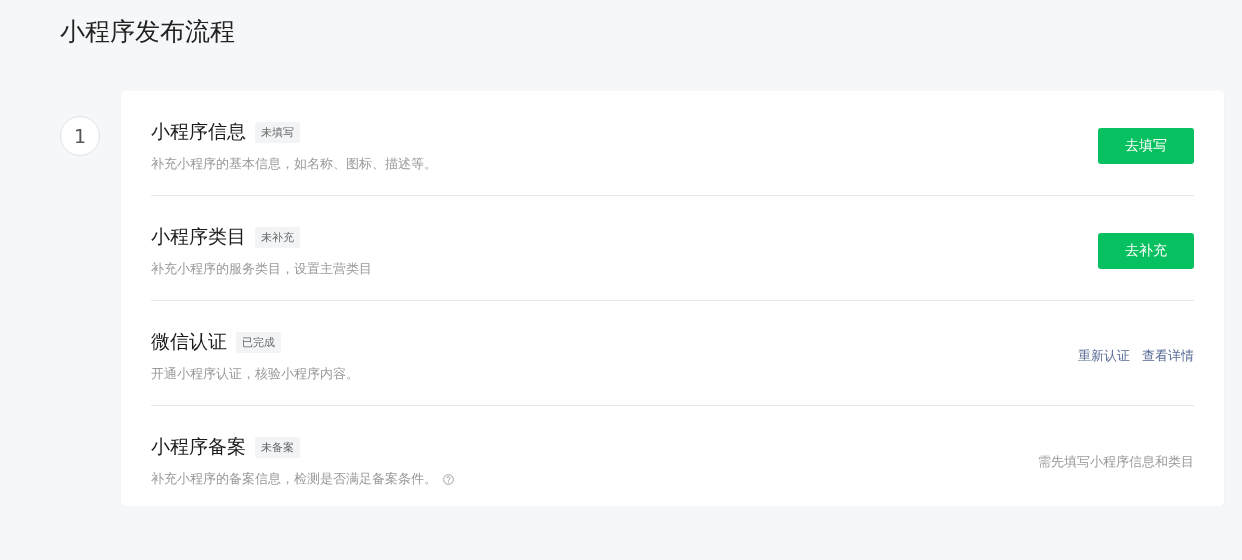  I want to click on requirement-note: 需先填写小程序信息和类目, so click(1116, 461).